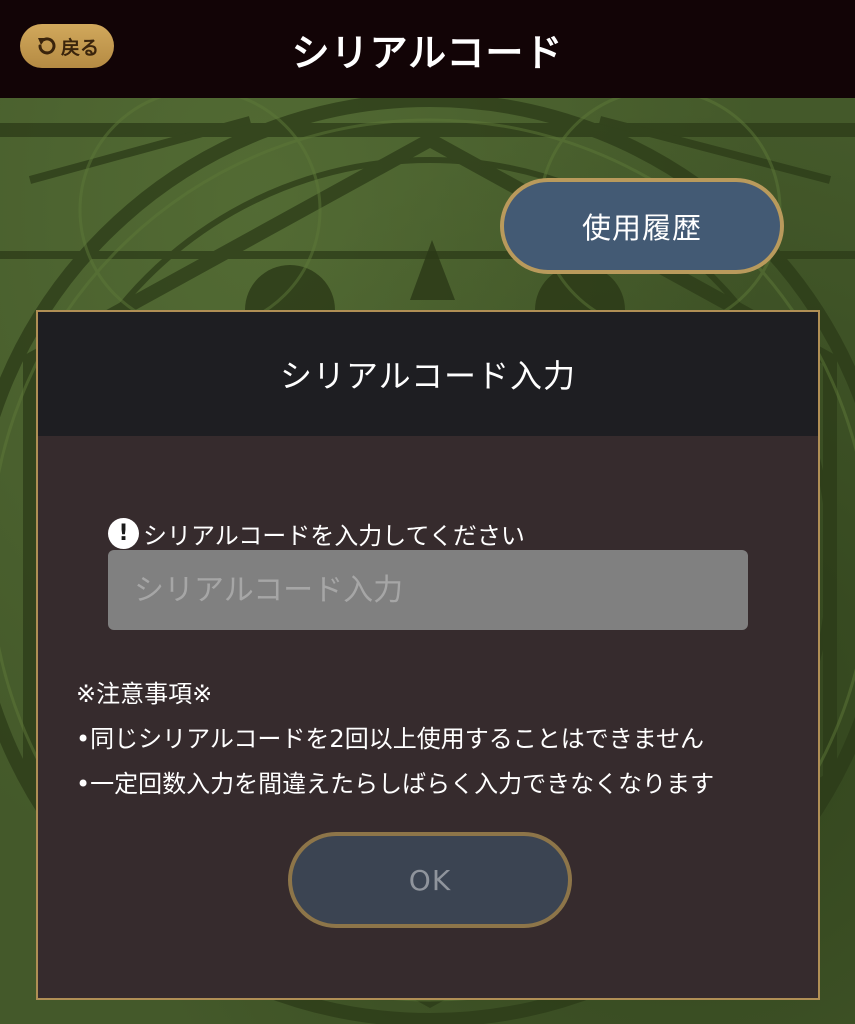 This screenshot has height=1024, width=855. What do you see at coordinates (428, 374) in the screenshot?
I see `dialog-title: シリアルコード入力` at bounding box center [428, 374].